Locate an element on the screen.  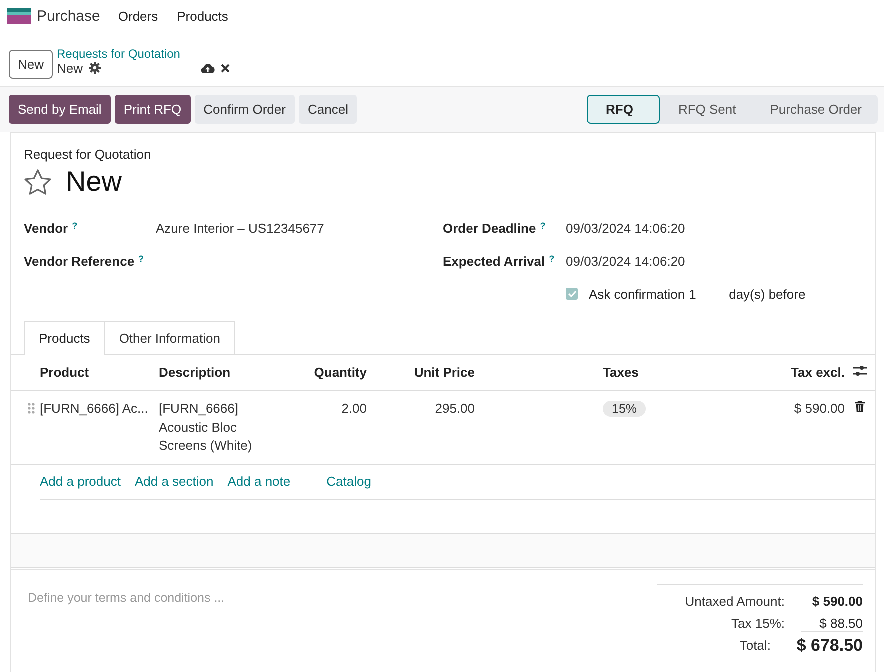
column-header: Taxes is located at coordinates (621, 372).